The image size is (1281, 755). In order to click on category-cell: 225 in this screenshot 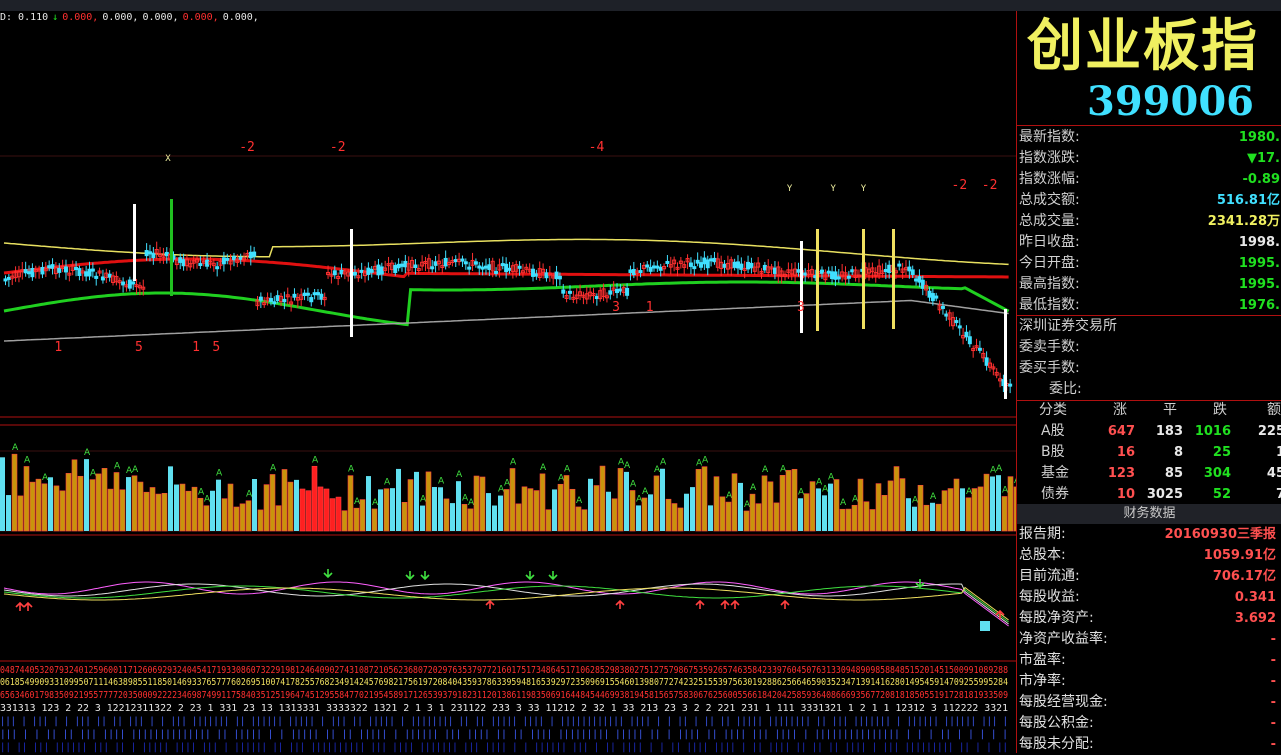, I will do `click(1269, 431)`.